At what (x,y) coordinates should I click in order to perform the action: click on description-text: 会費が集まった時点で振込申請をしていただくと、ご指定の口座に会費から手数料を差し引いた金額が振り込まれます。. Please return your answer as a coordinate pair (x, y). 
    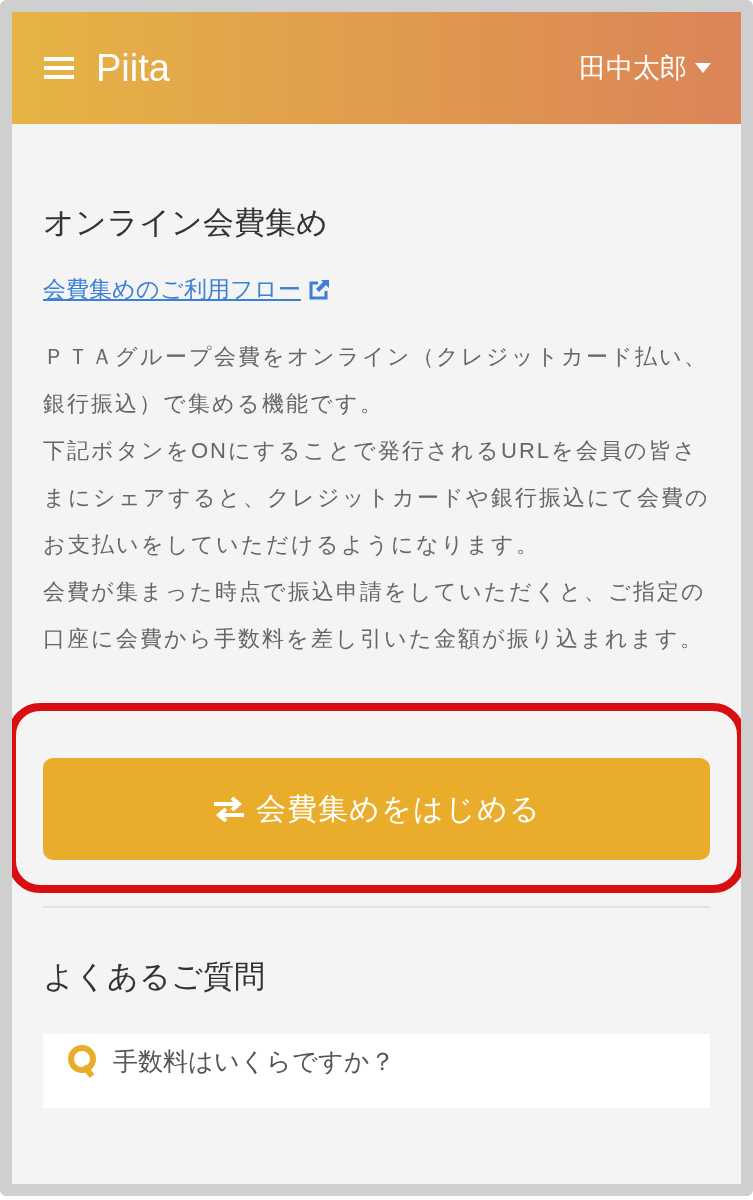
    Looking at the image, I should click on (375, 615).